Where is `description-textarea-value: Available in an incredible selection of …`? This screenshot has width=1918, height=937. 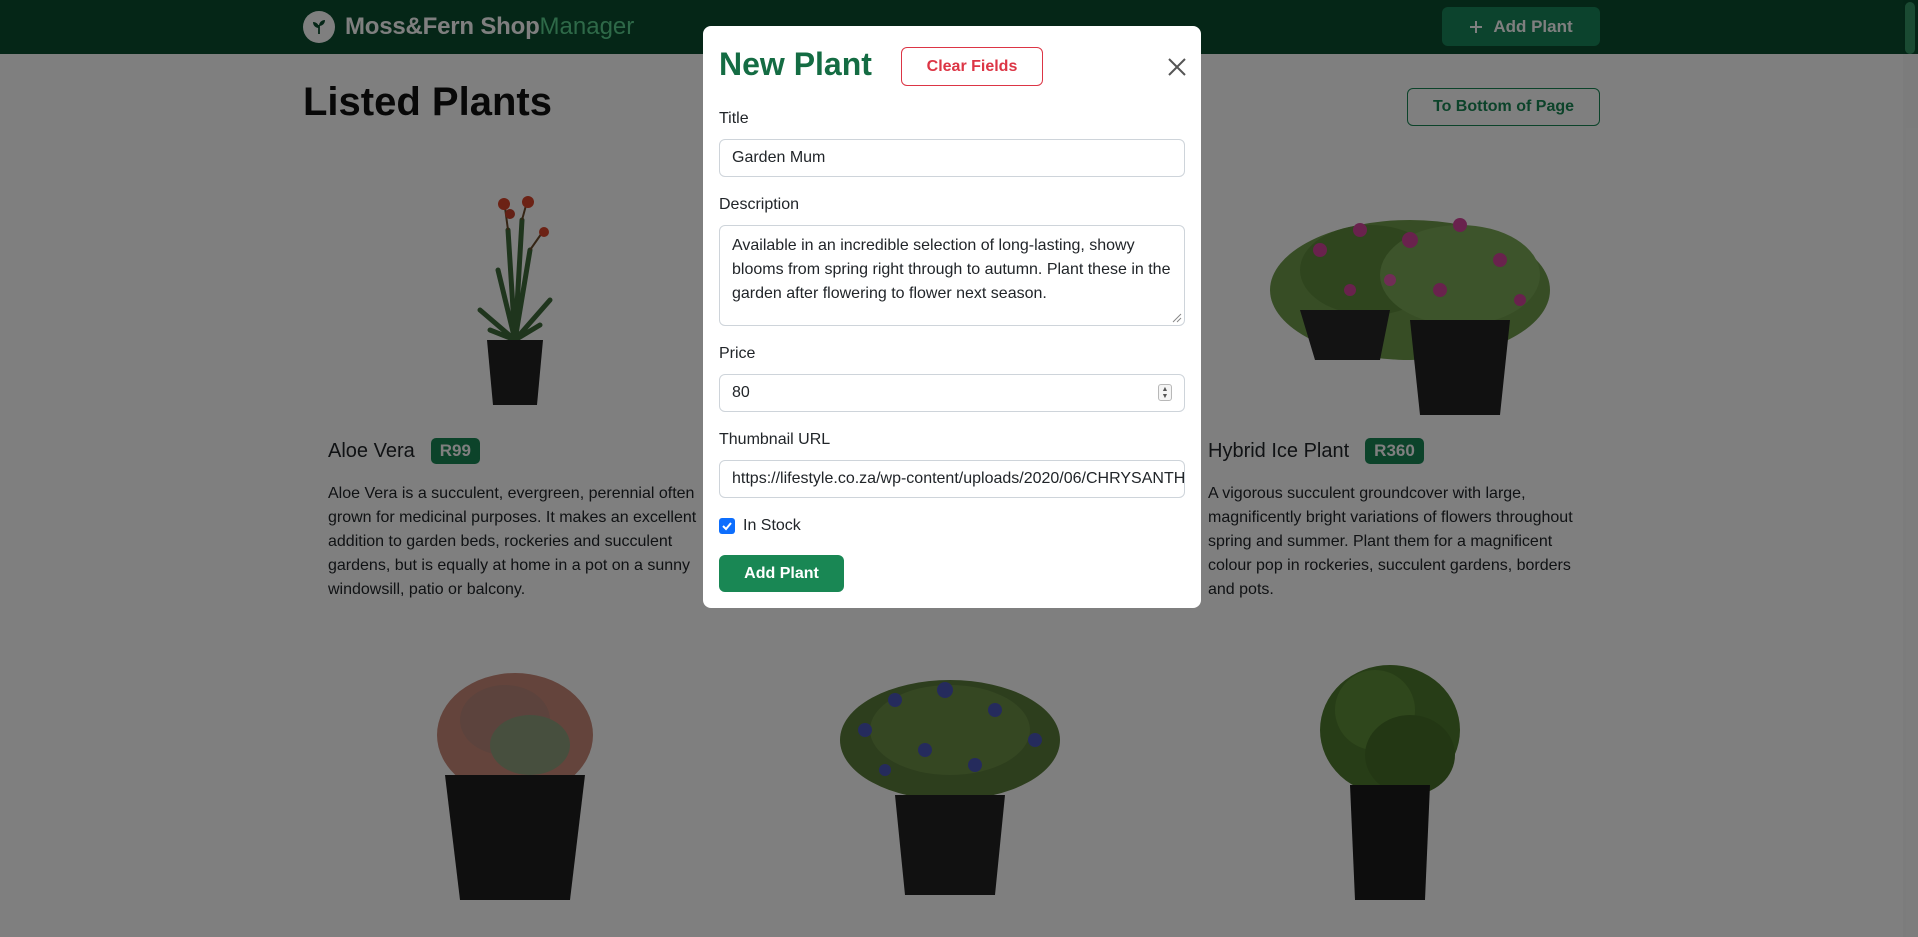 description-textarea-value: Available in an incredible selection of … is located at coordinates (951, 269).